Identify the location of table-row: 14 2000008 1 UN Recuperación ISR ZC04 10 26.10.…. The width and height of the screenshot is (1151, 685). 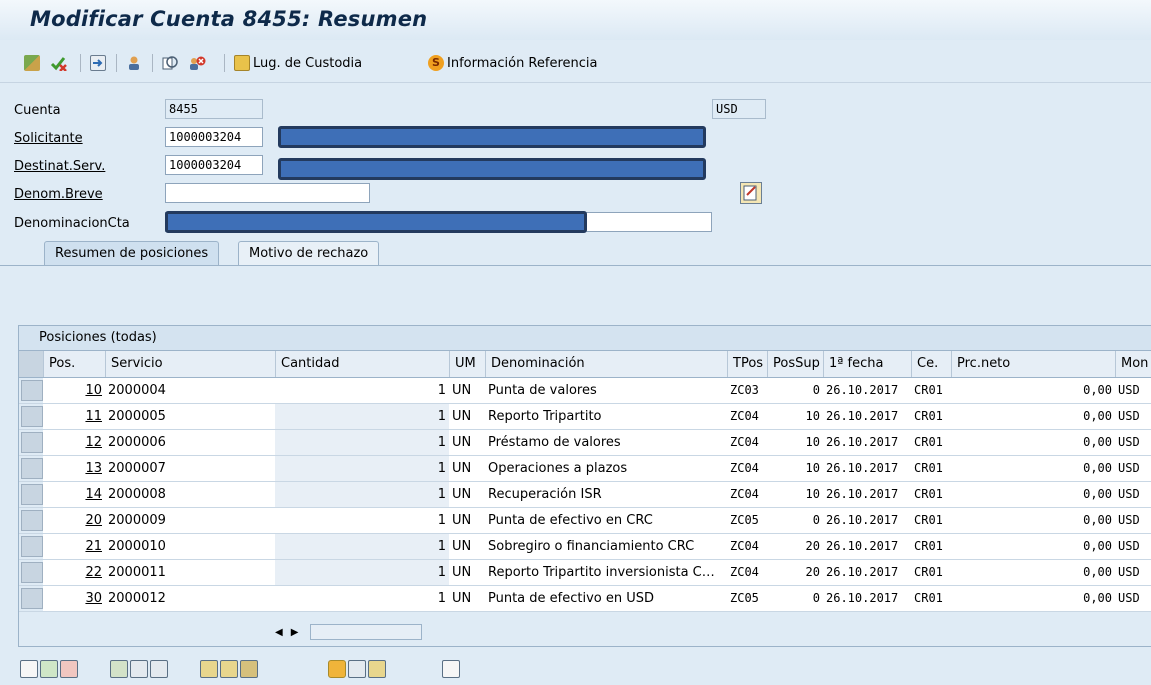
(585, 495).